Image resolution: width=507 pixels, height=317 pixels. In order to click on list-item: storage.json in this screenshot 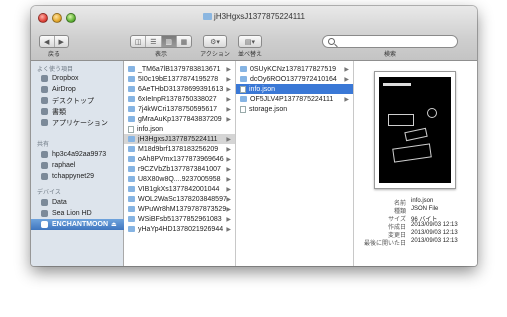, I will do `click(294, 109)`.